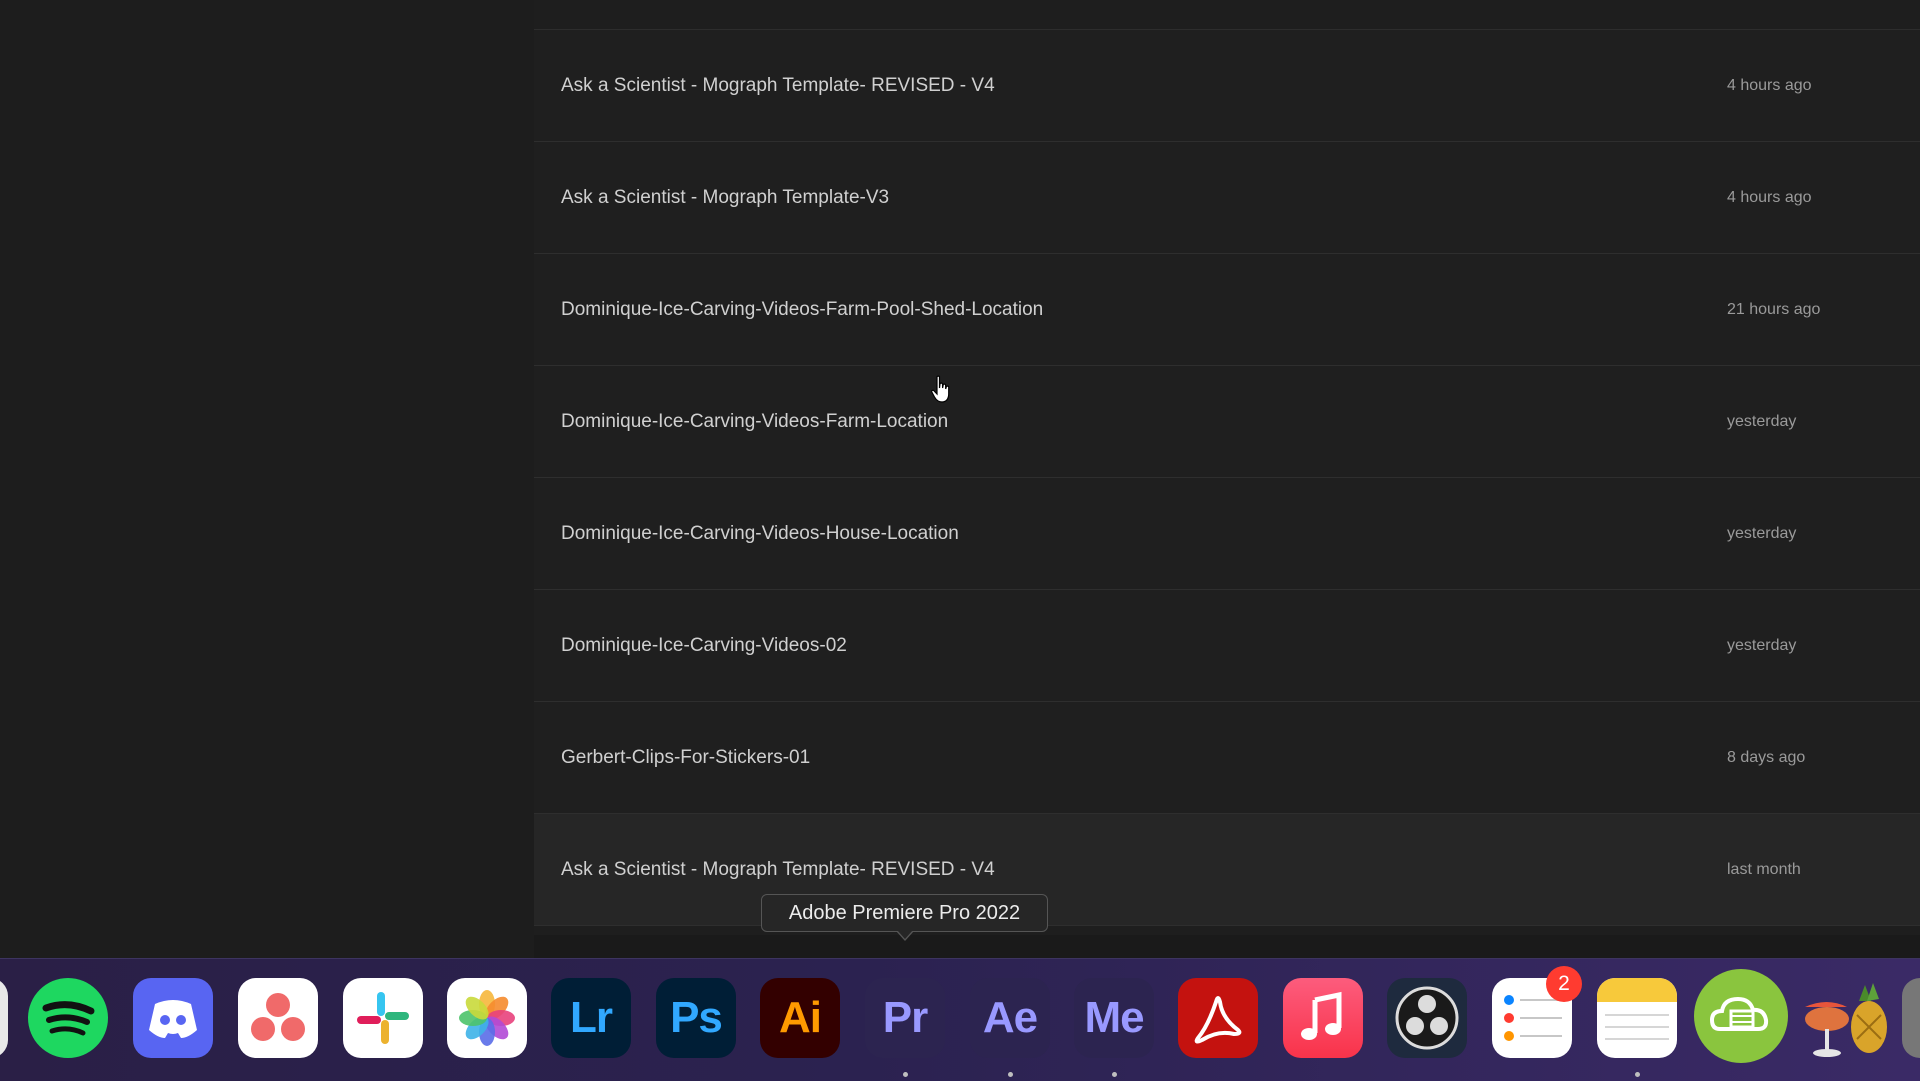  Describe the element at coordinates (940, 389) in the screenshot. I see `pointer-hand-cursor-icon` at that location.